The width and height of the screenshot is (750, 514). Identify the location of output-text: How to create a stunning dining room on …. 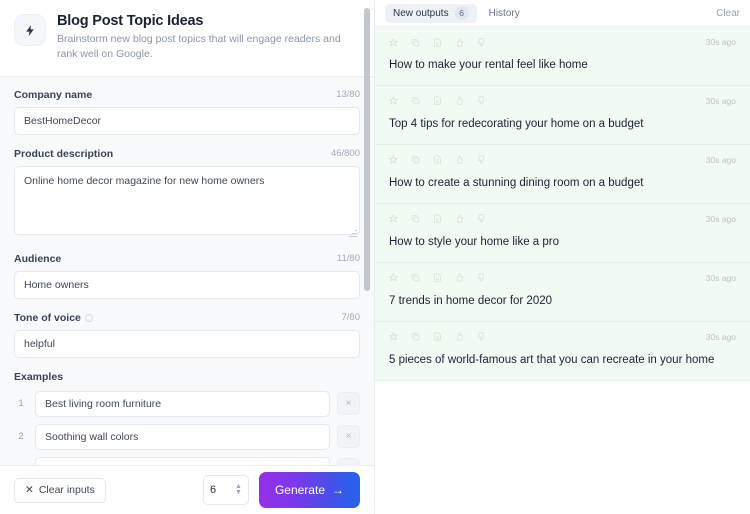
(516, 182).